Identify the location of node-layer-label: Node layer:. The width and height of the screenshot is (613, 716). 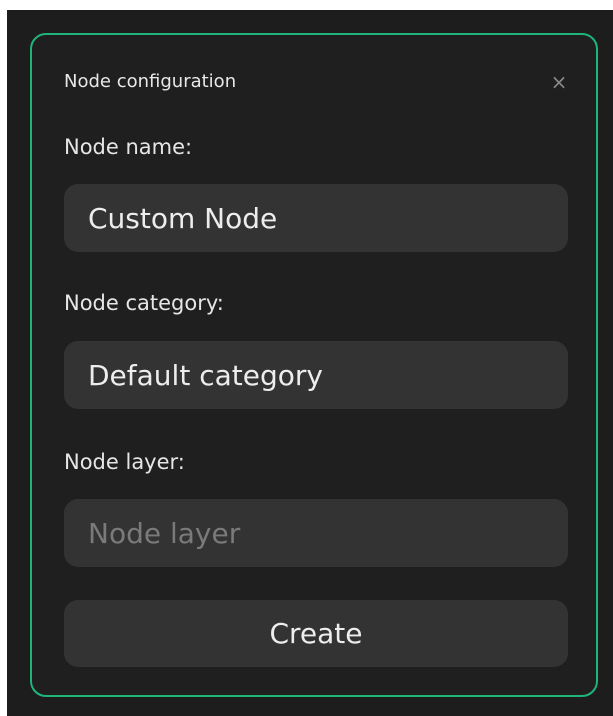
(124, 462).